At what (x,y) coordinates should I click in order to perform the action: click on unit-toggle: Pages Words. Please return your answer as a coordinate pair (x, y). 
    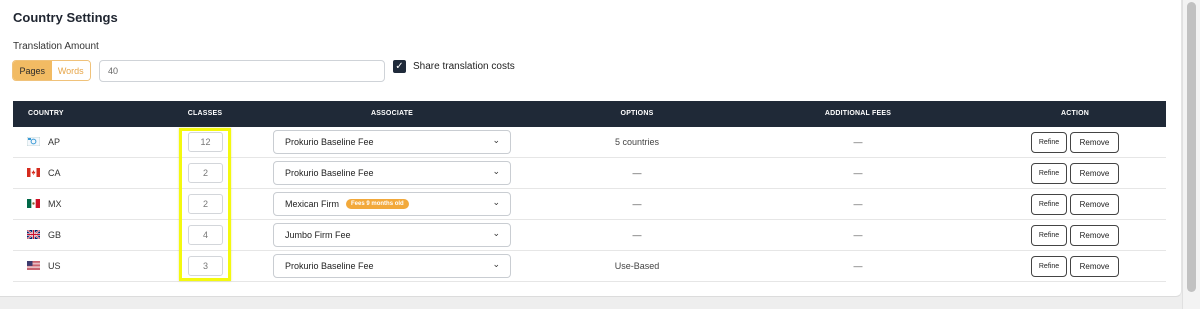
    Looking at the image, I should click on (51, 70).